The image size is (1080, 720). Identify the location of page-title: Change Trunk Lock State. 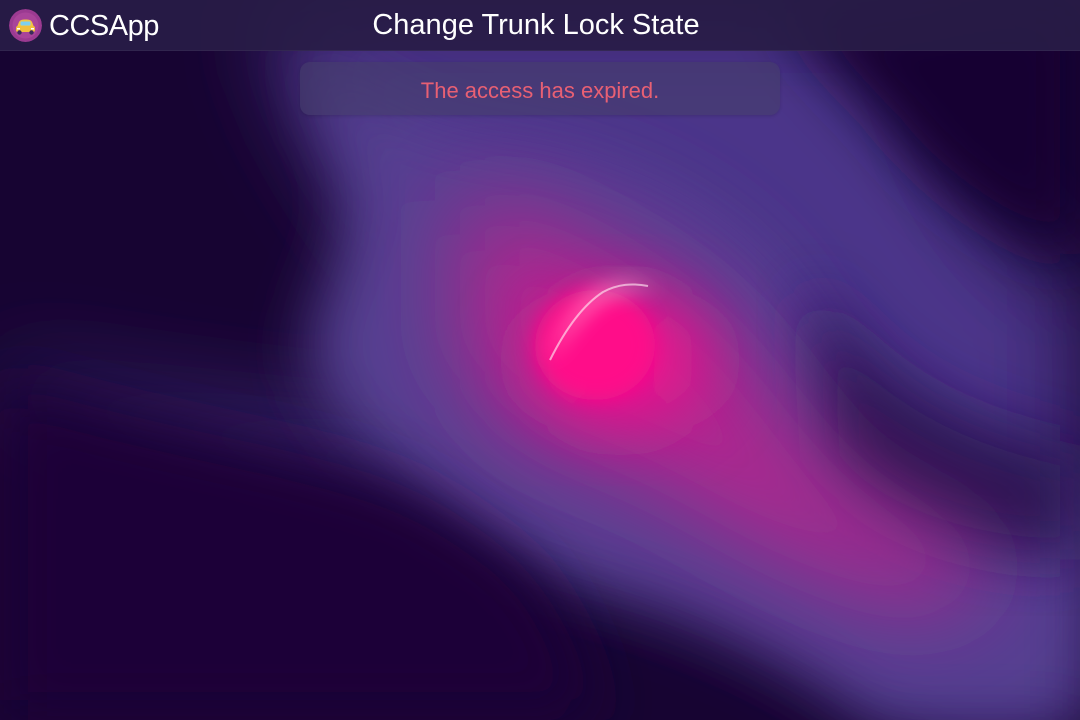
(536, 25).